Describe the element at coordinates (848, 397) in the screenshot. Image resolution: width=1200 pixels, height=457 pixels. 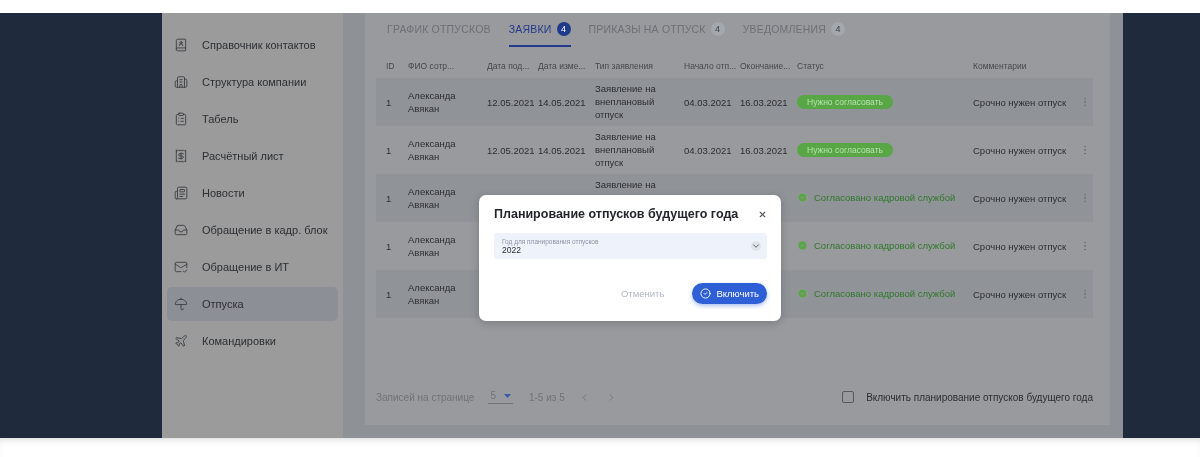
I see `checkbox` at that location.